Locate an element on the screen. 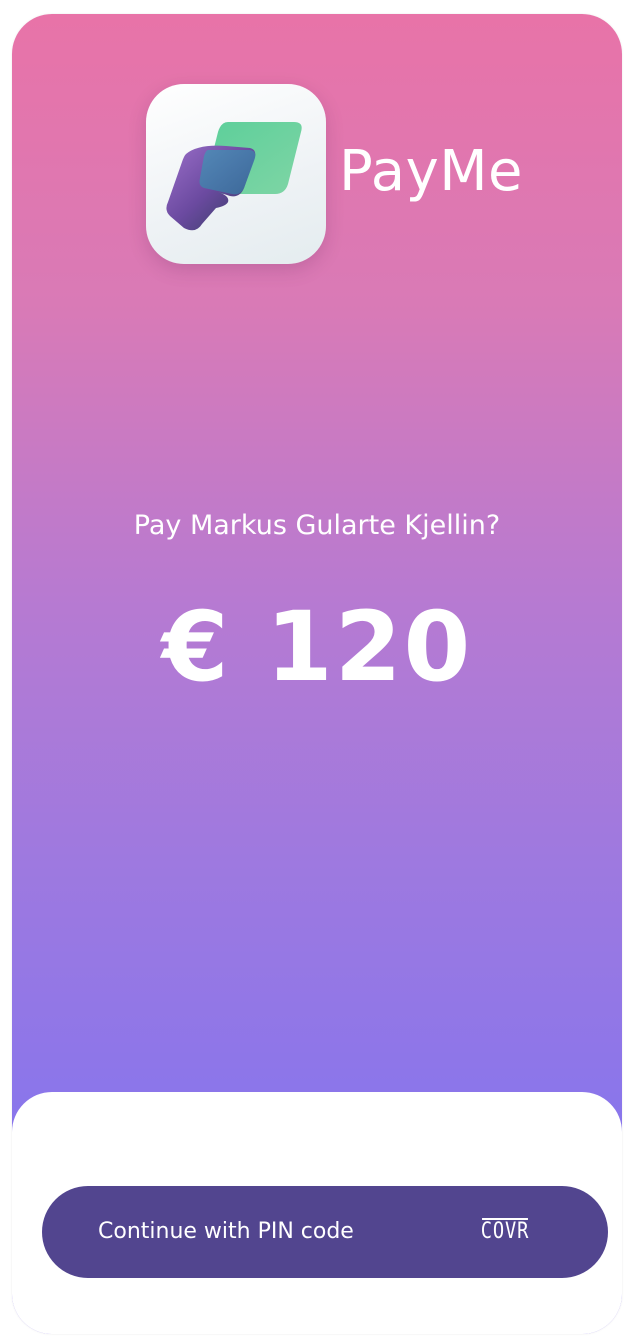 Image resolution: width=632 pixels, height=1339 pixels. continue-with-pin-button: Continue with PIN code COVR is located at coordinates (325, 1232).